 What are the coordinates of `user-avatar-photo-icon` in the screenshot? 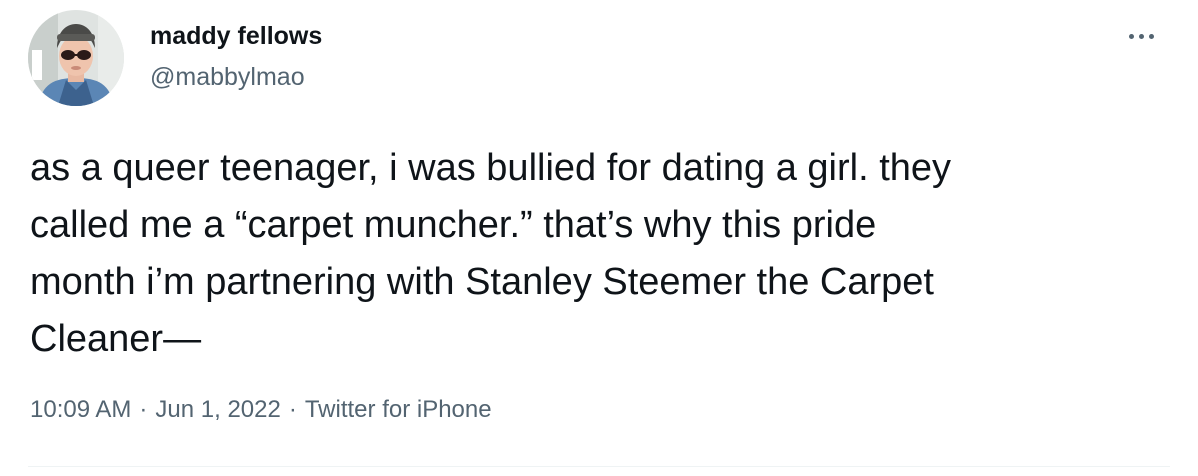 It's located at (76, 58).